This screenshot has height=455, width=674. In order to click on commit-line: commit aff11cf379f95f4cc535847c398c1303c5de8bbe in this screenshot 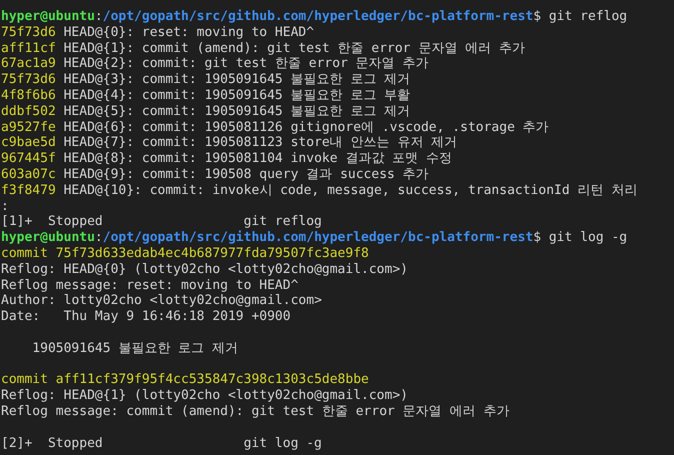, I will do `click(185, 380)`.